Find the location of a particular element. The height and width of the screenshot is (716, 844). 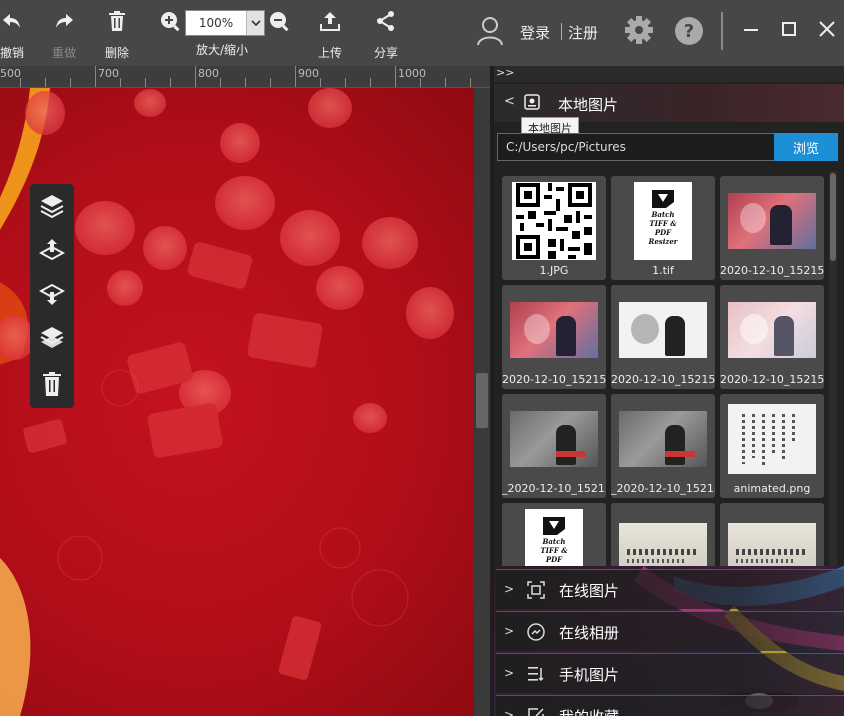

delete-label: 删除 is located at coordinates (116, 53).